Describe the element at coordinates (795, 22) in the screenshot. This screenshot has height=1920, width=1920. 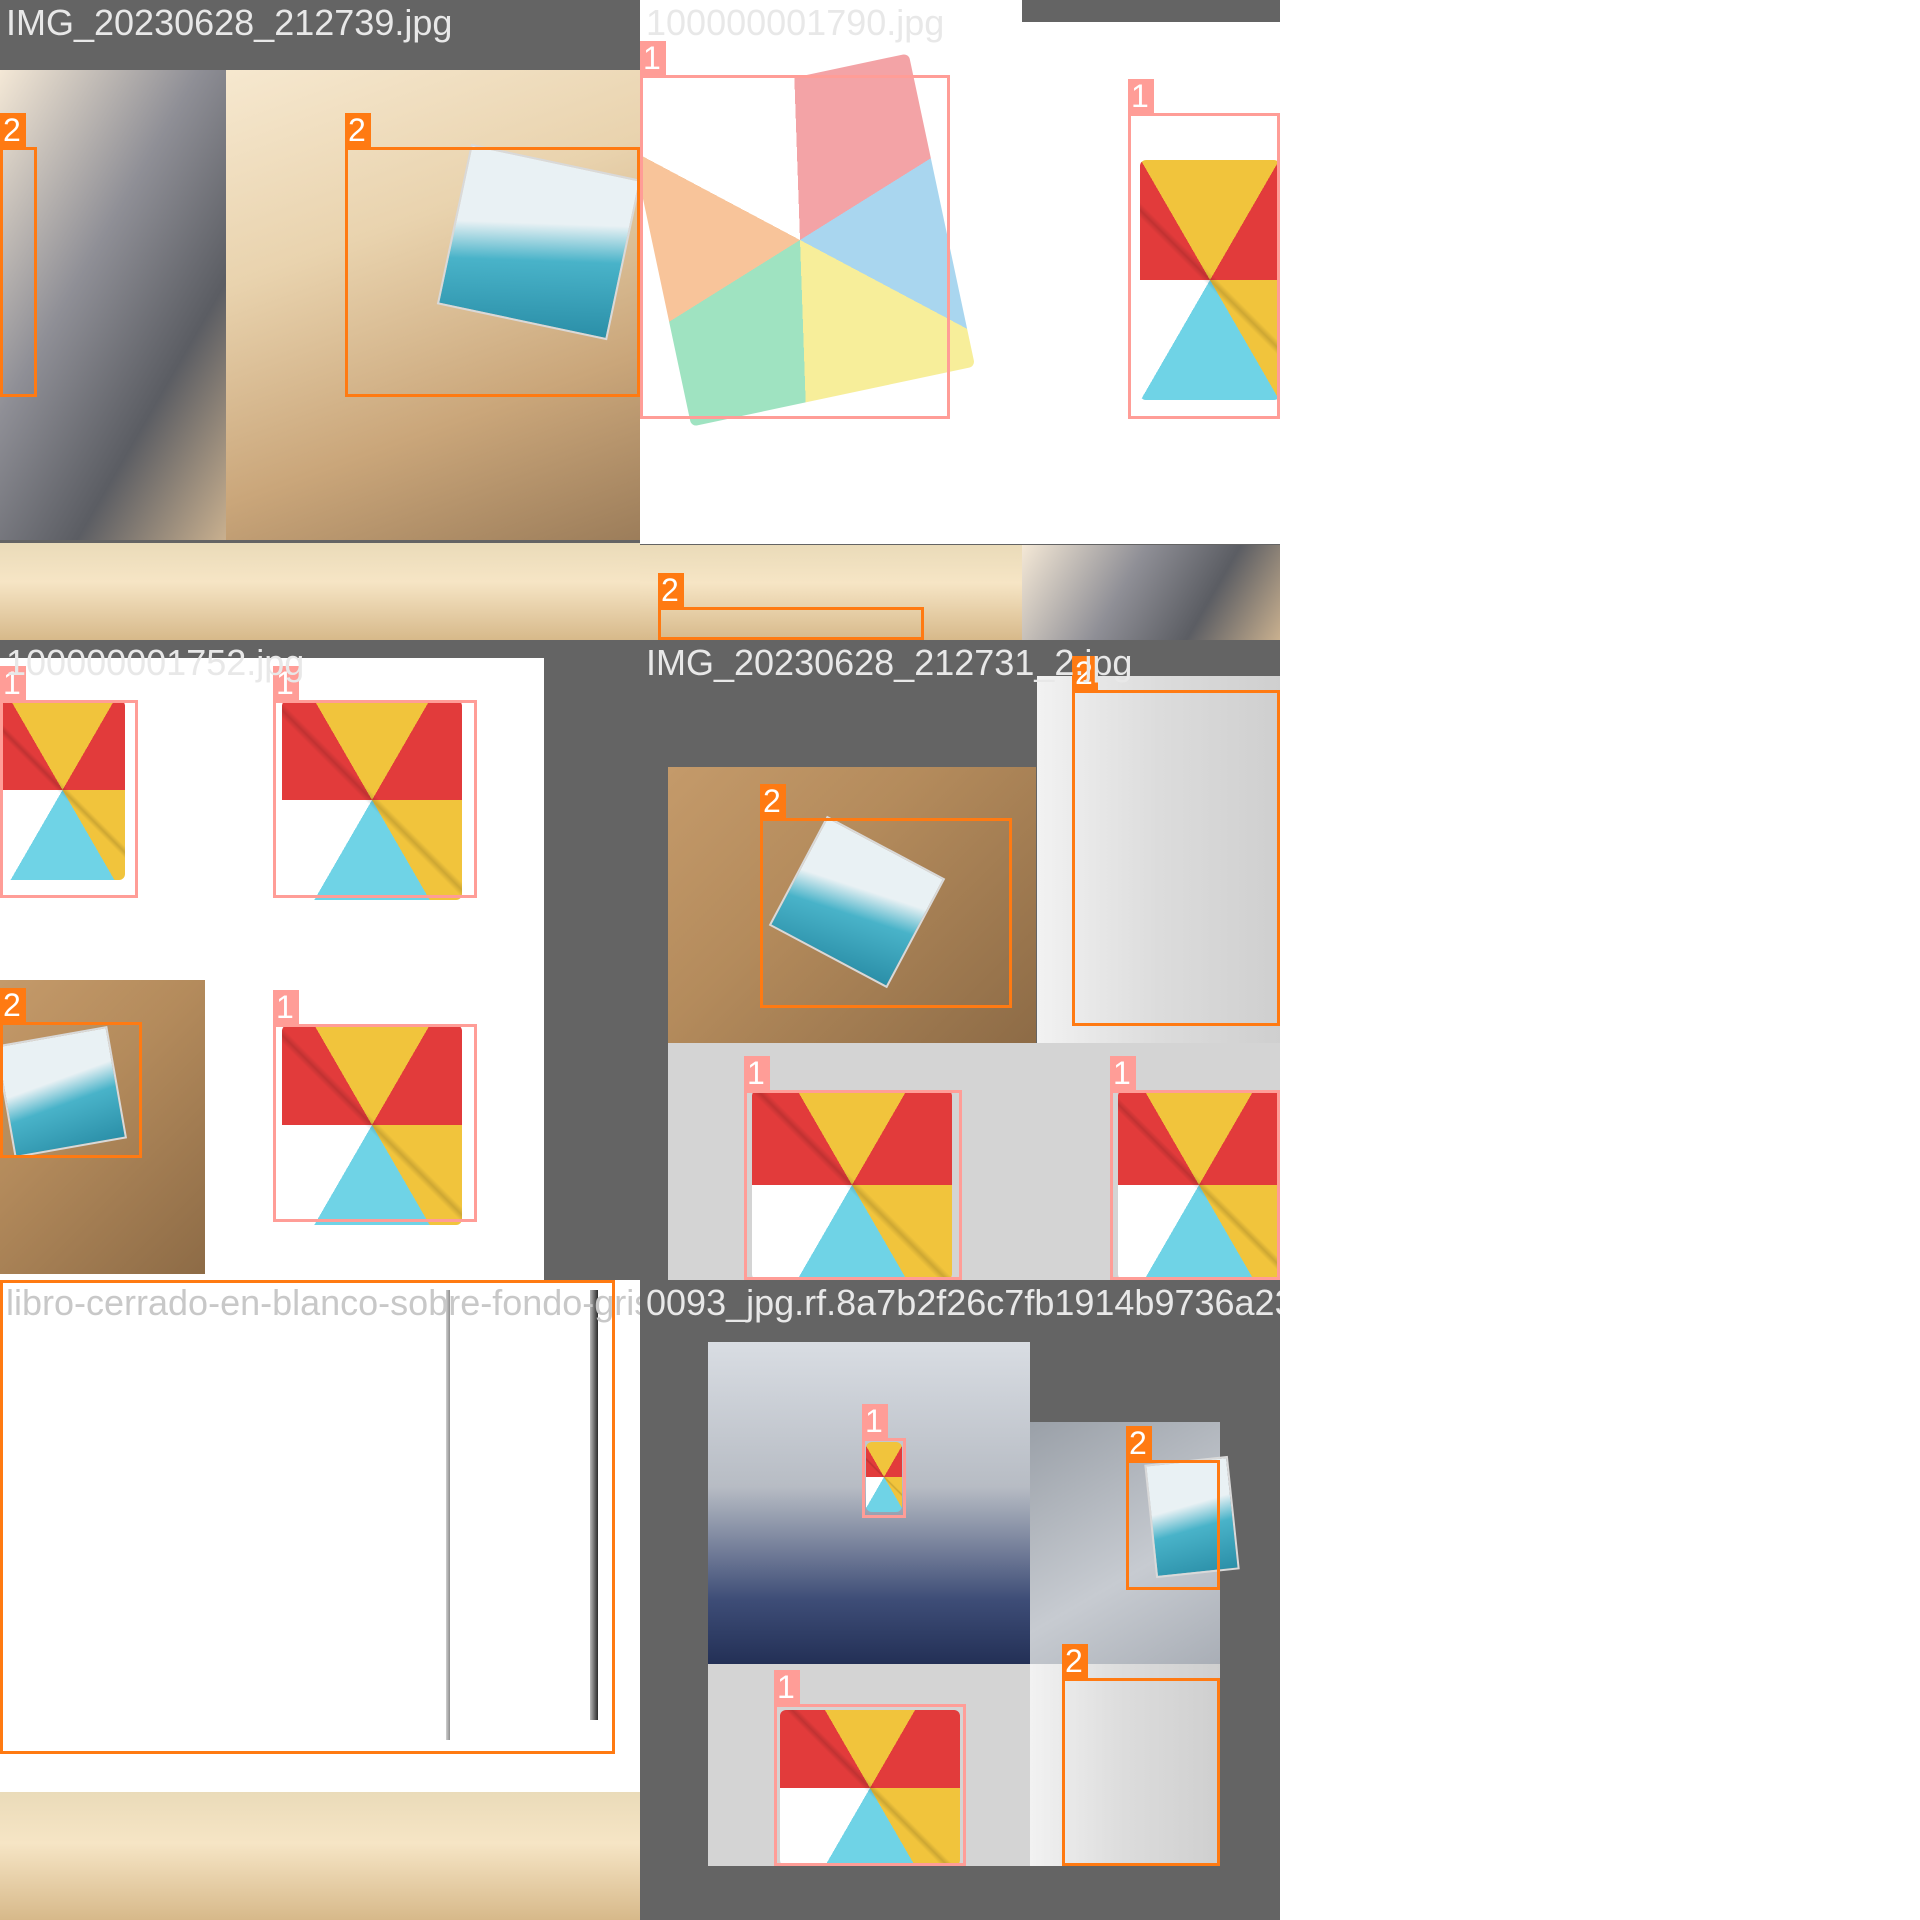
I see `tile-title: 100000001790.jpg` at that location.